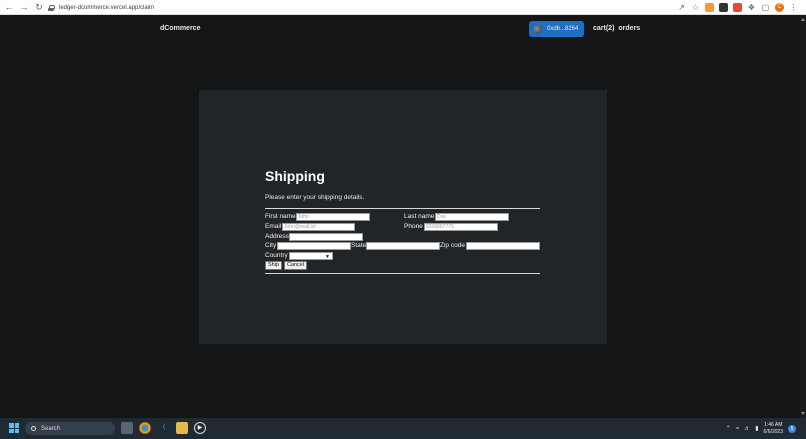 The image size is (806, 439). What do you see at coordinates (9, 7) in the screenshot?
I see `back-icon: ←` at bounding box center [9, 7].